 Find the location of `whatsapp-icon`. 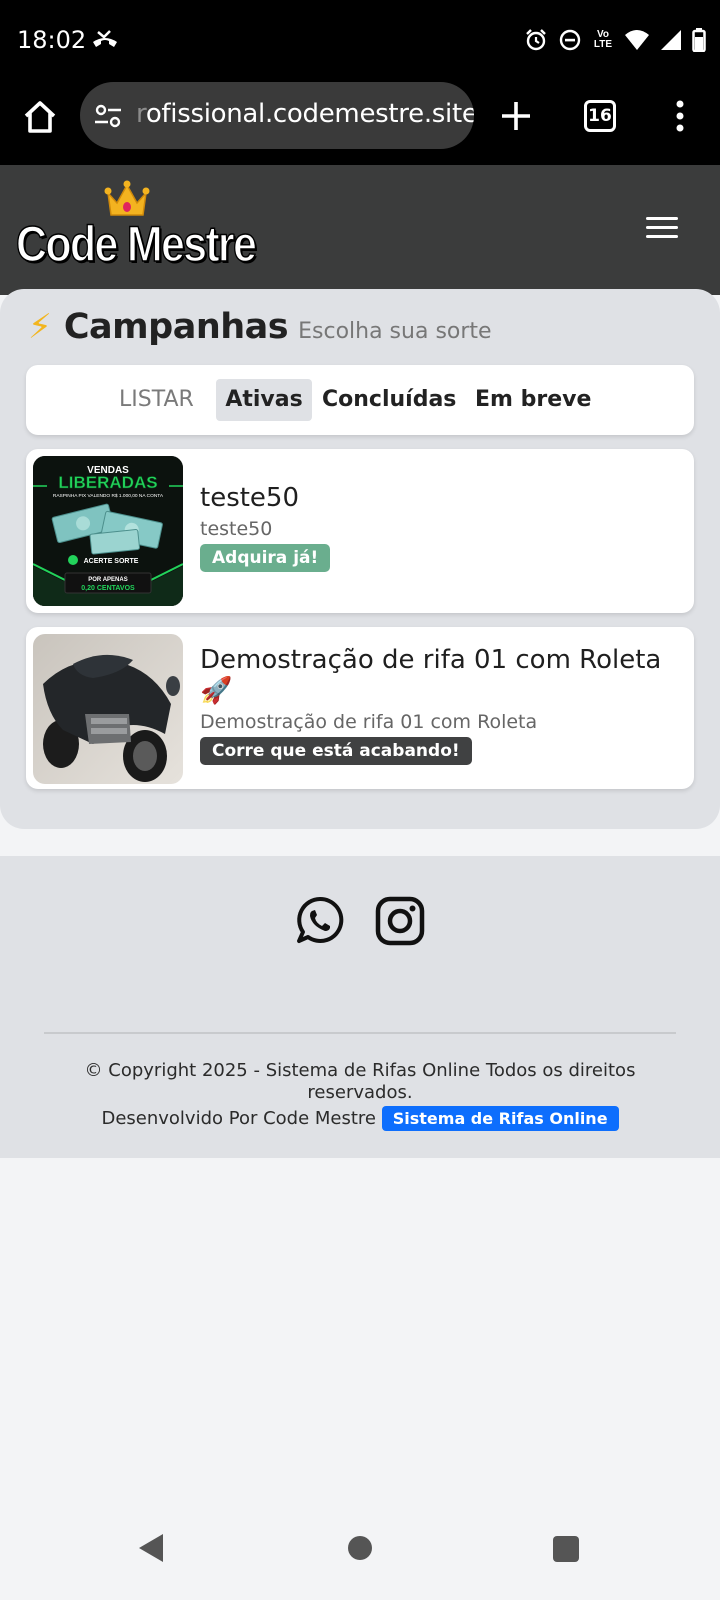

whatsapp-icon is located at coordinates (320, 921).